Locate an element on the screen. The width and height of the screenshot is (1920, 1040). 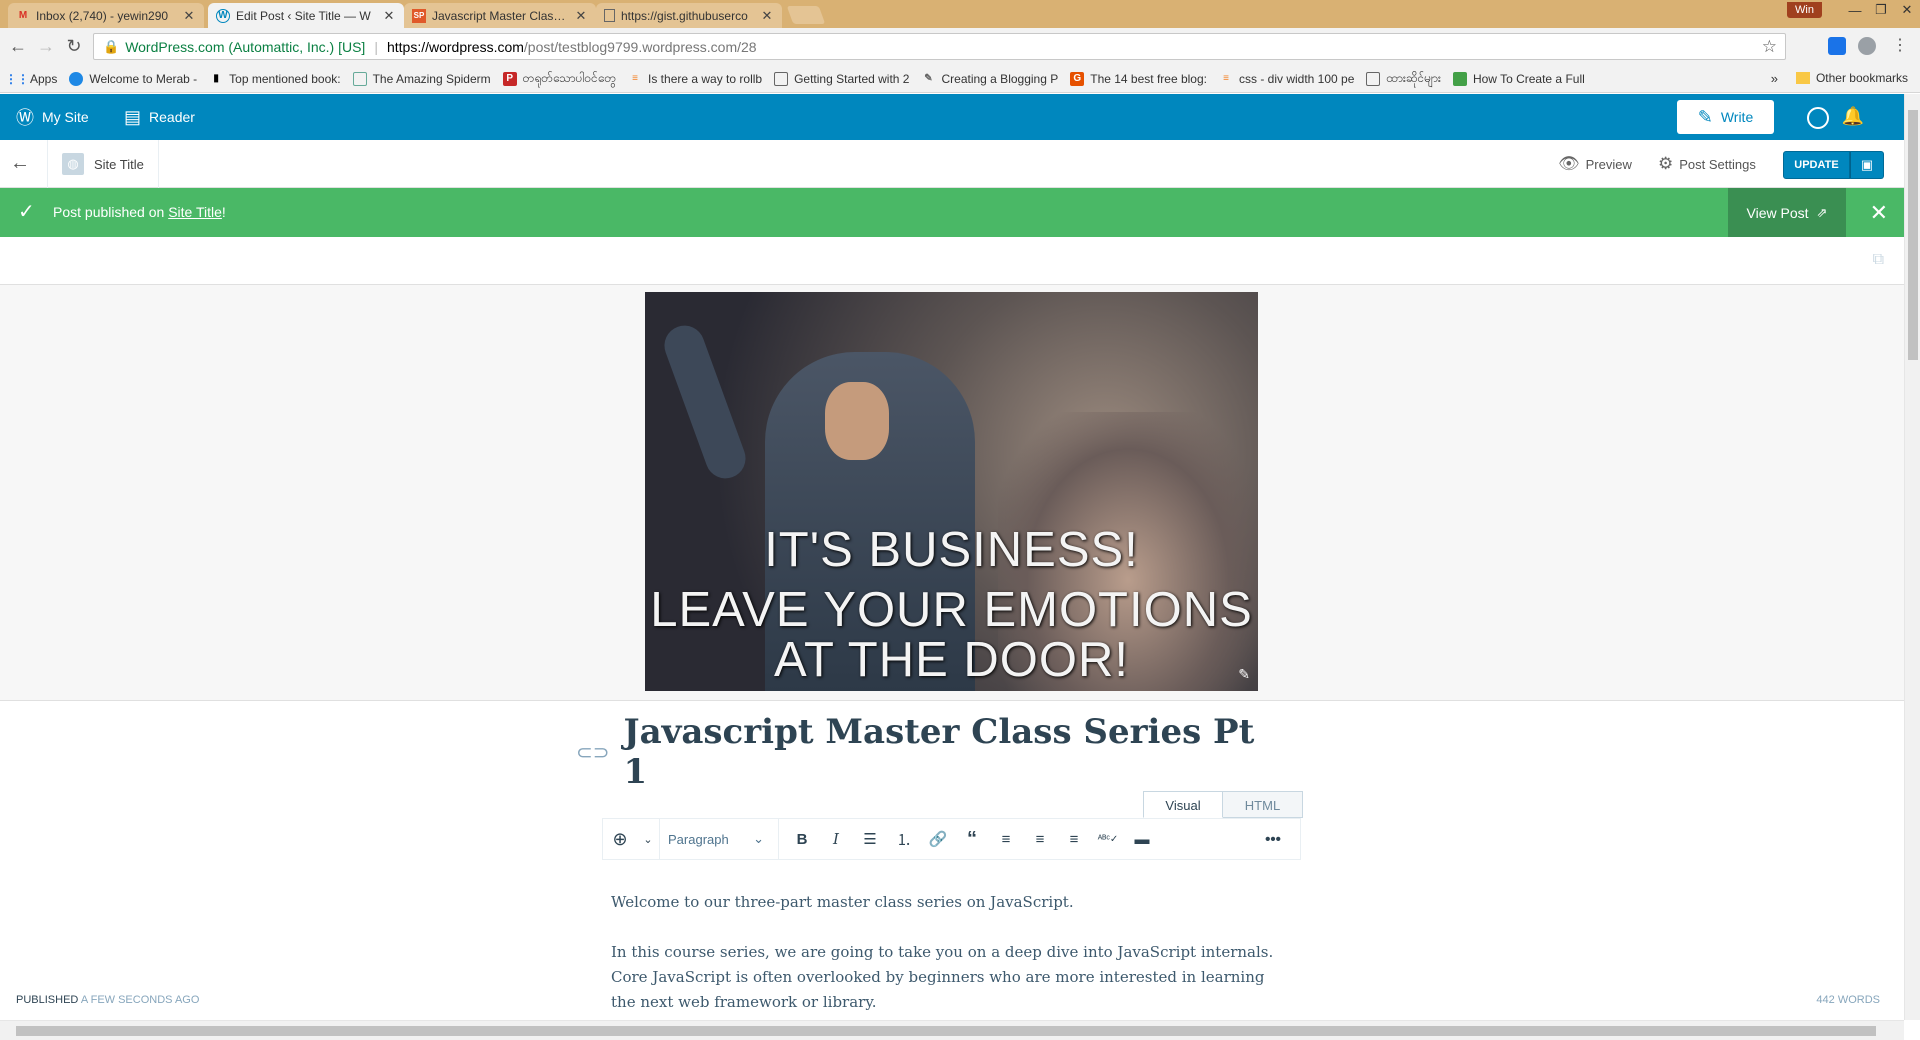
bookmark-item: The Amazing Spiderm is located at coordinates (421, 78).